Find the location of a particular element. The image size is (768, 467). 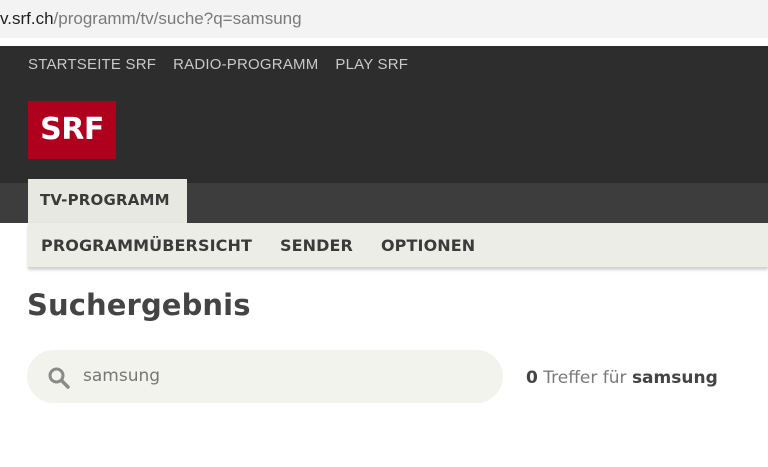

subnav-programmuebersicht: PROGRAMMÜBERSICHT is located at coordinates (146, 245).